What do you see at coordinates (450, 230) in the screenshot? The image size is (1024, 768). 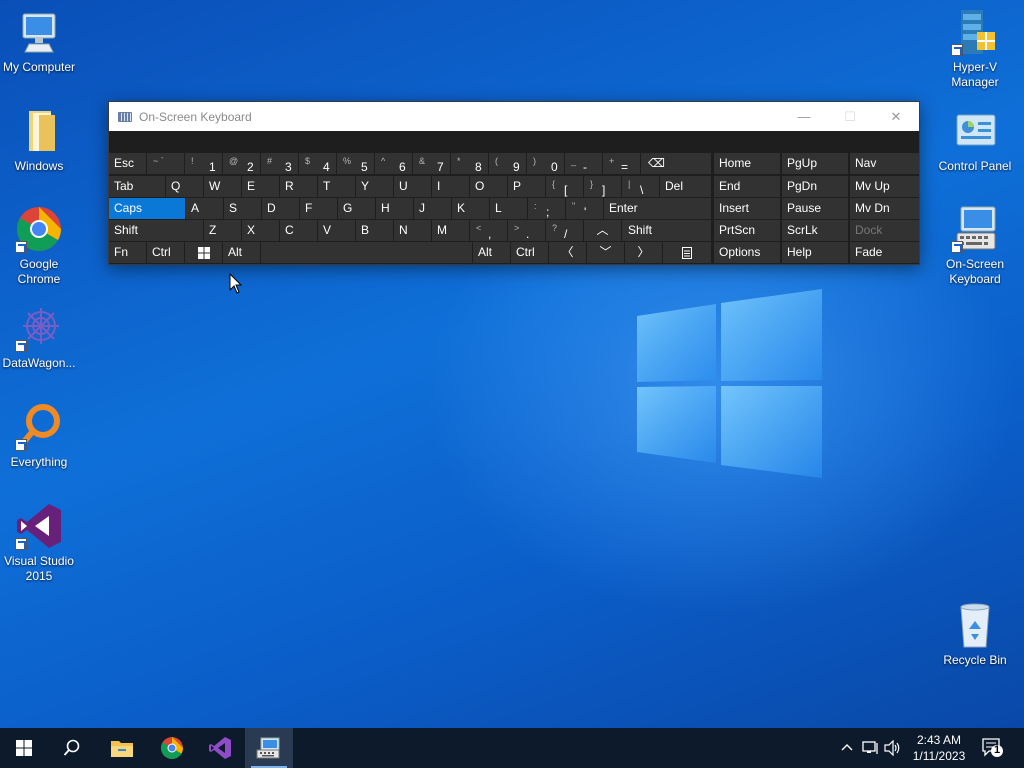 I see `key-letter: M` at bounding box center [450, 230].